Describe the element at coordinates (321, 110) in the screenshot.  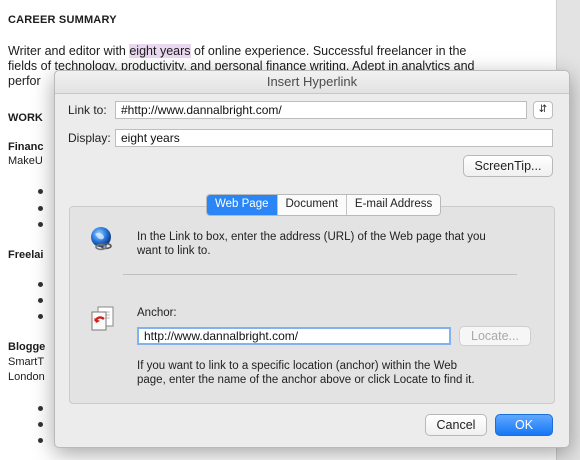
I see `link-to-input` at that location.